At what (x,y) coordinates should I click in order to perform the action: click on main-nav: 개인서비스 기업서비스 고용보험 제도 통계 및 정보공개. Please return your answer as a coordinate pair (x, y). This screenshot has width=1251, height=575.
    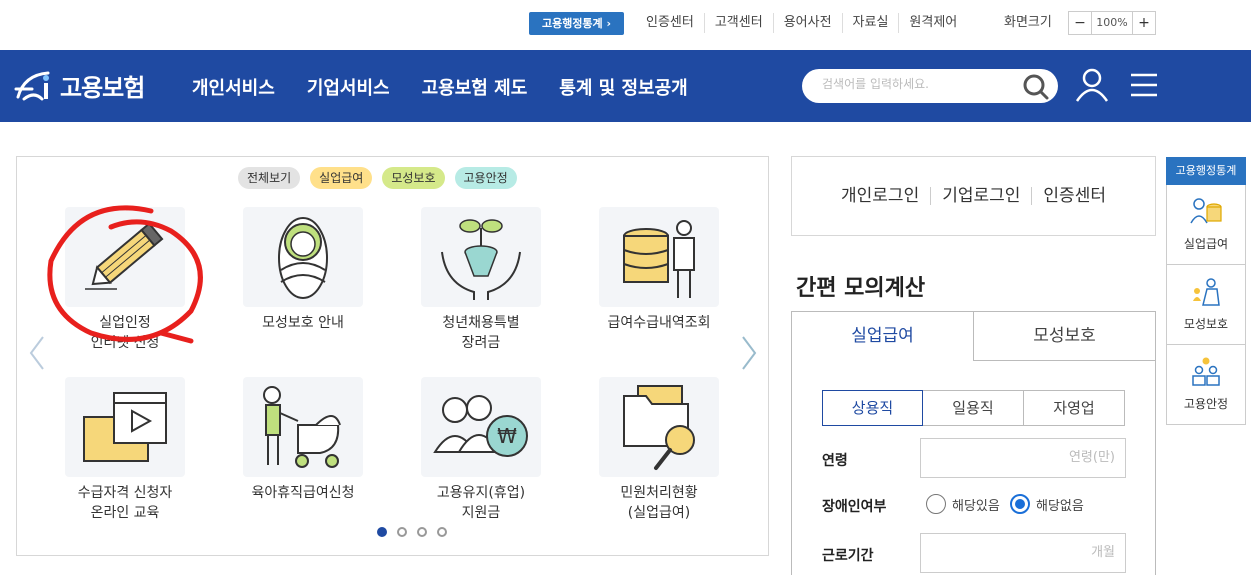
    Looking at the image, I should click on (456, 87).